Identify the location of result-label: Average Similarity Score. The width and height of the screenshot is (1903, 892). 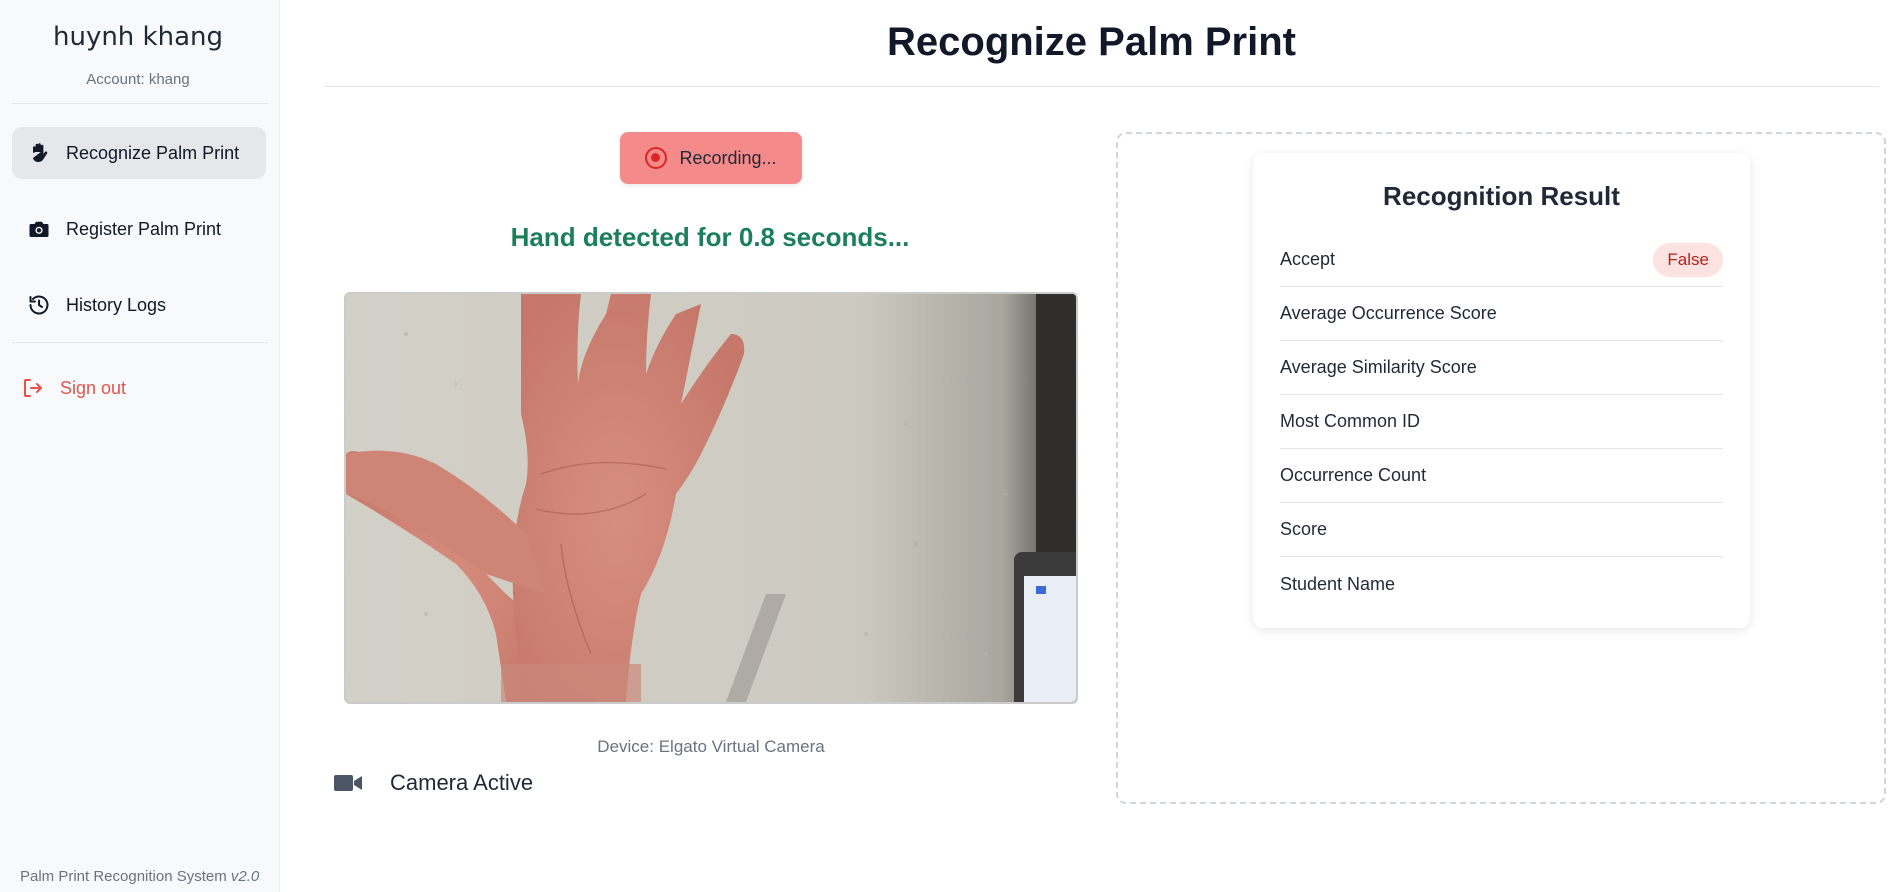
(1378, 367).